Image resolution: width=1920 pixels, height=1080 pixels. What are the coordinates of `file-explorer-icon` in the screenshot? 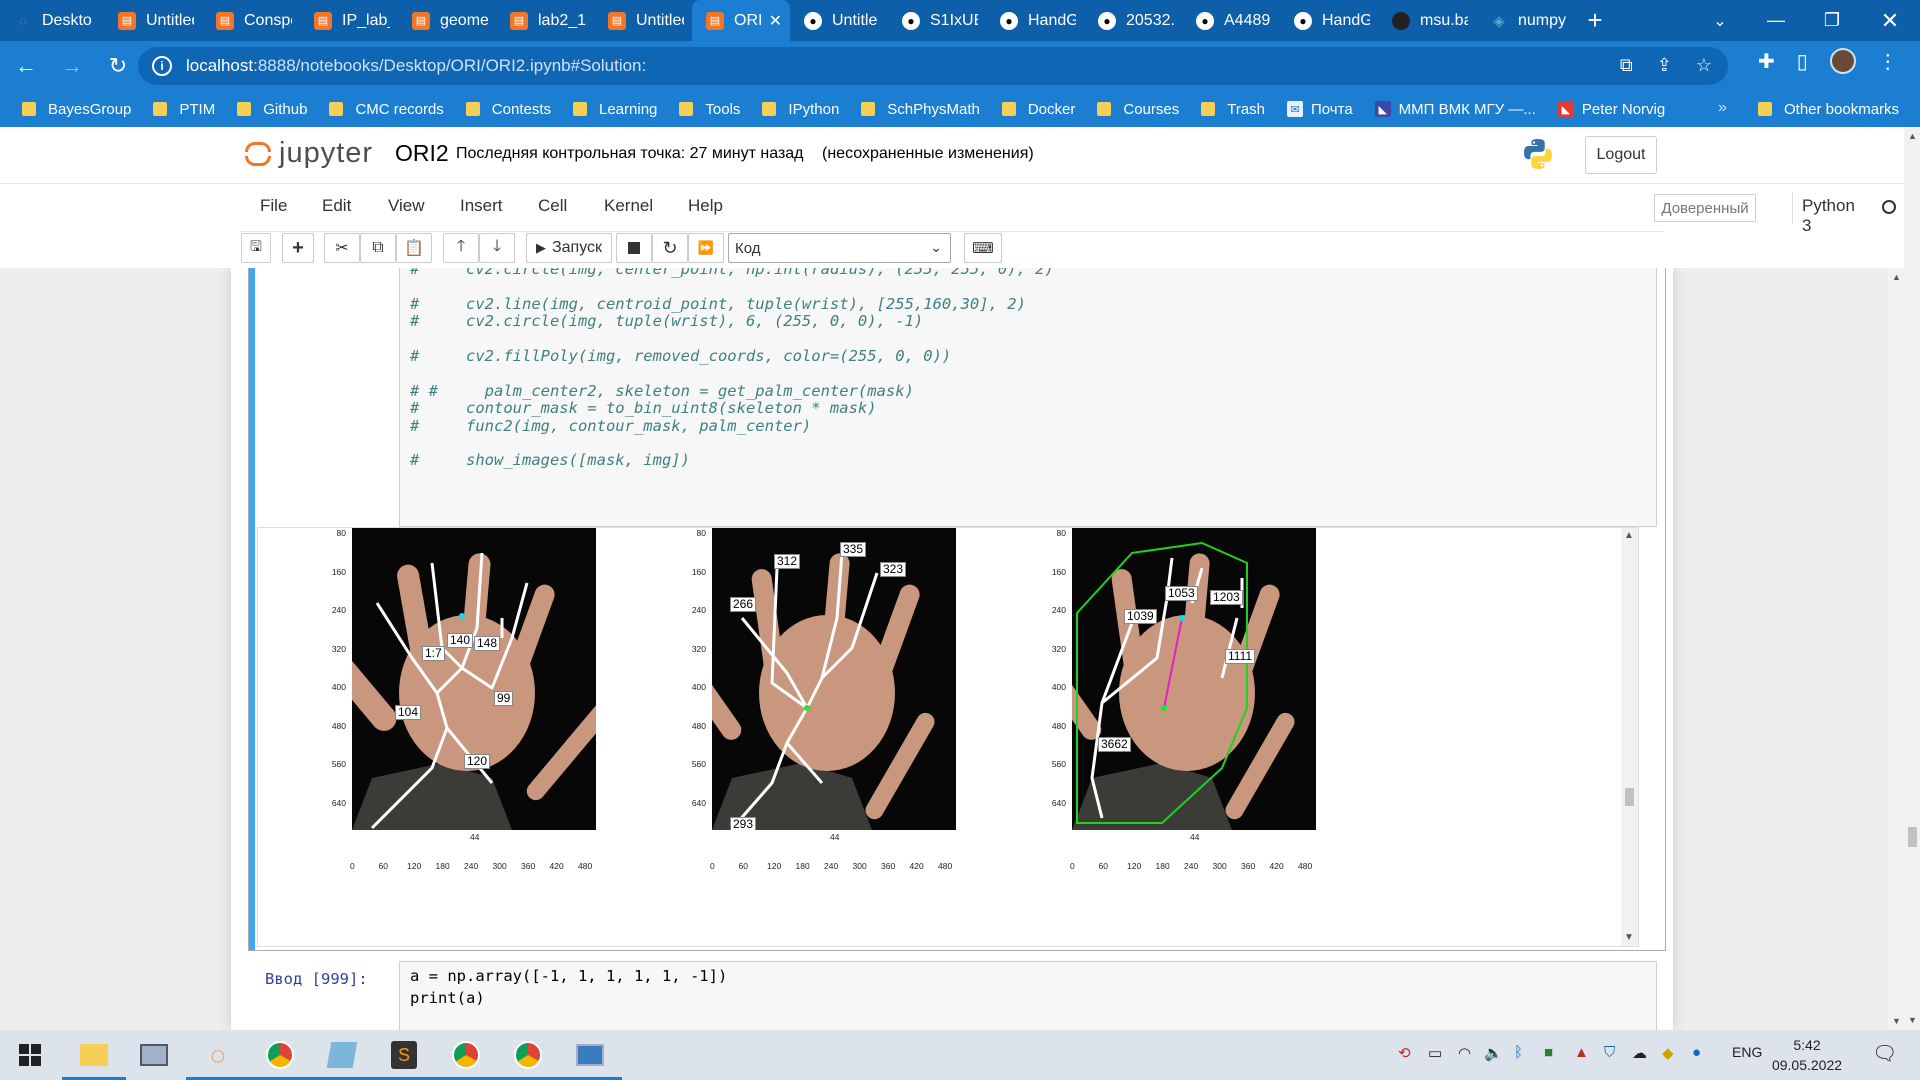 It's located at (94, 1058).